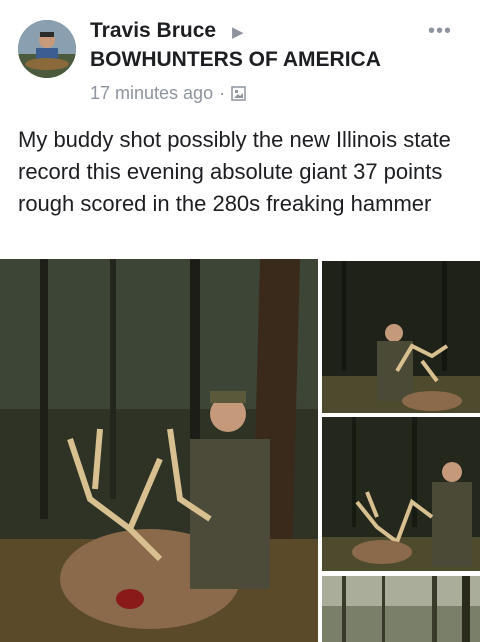 The width and height of the screenshot is (480, 642). I want to click on triangle-right-icon: ▶, so click(238, 32).